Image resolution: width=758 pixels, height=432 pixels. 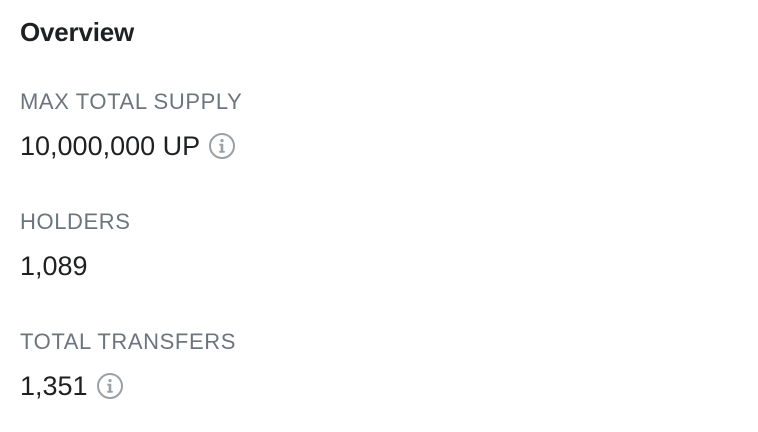 I want to click on stat-value-row: 10,000,000 UP, so click(x=131, y=146).